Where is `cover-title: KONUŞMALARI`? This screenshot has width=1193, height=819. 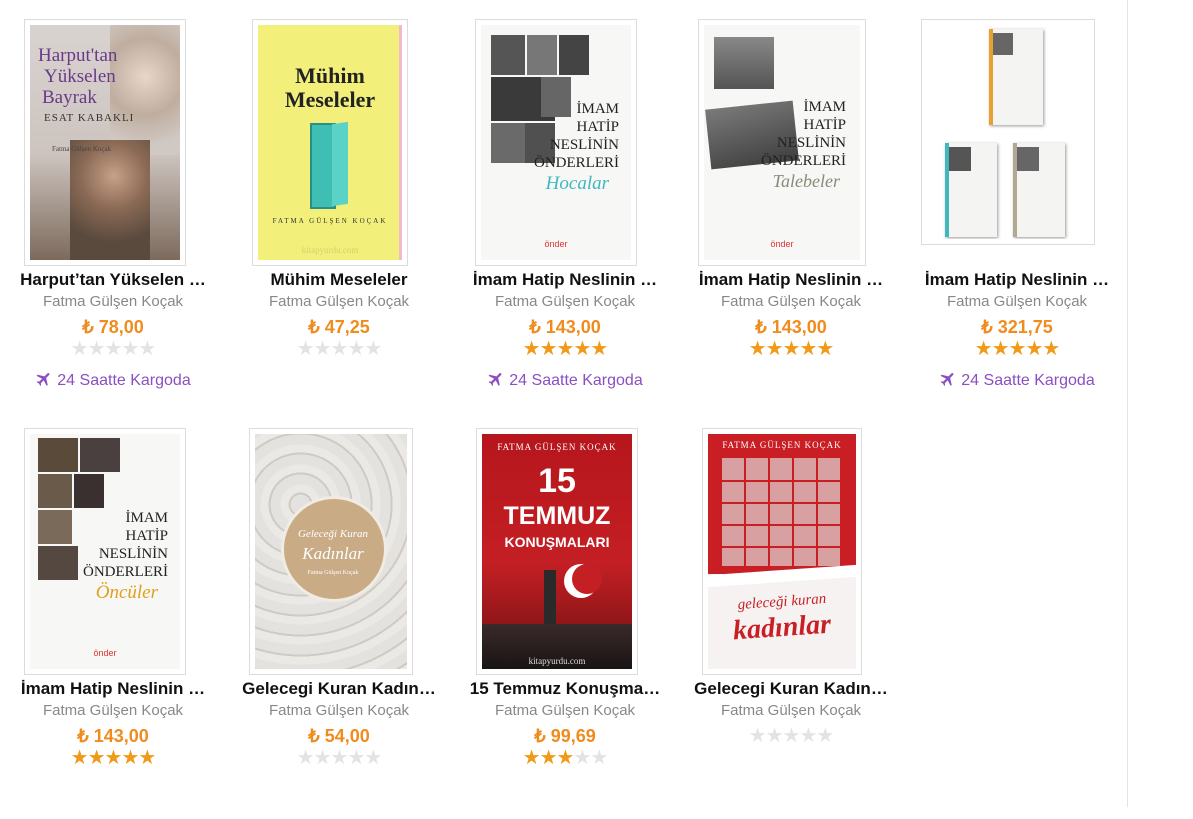 cover-title: KONUŞMALARI is located at coordinates (557, 542).